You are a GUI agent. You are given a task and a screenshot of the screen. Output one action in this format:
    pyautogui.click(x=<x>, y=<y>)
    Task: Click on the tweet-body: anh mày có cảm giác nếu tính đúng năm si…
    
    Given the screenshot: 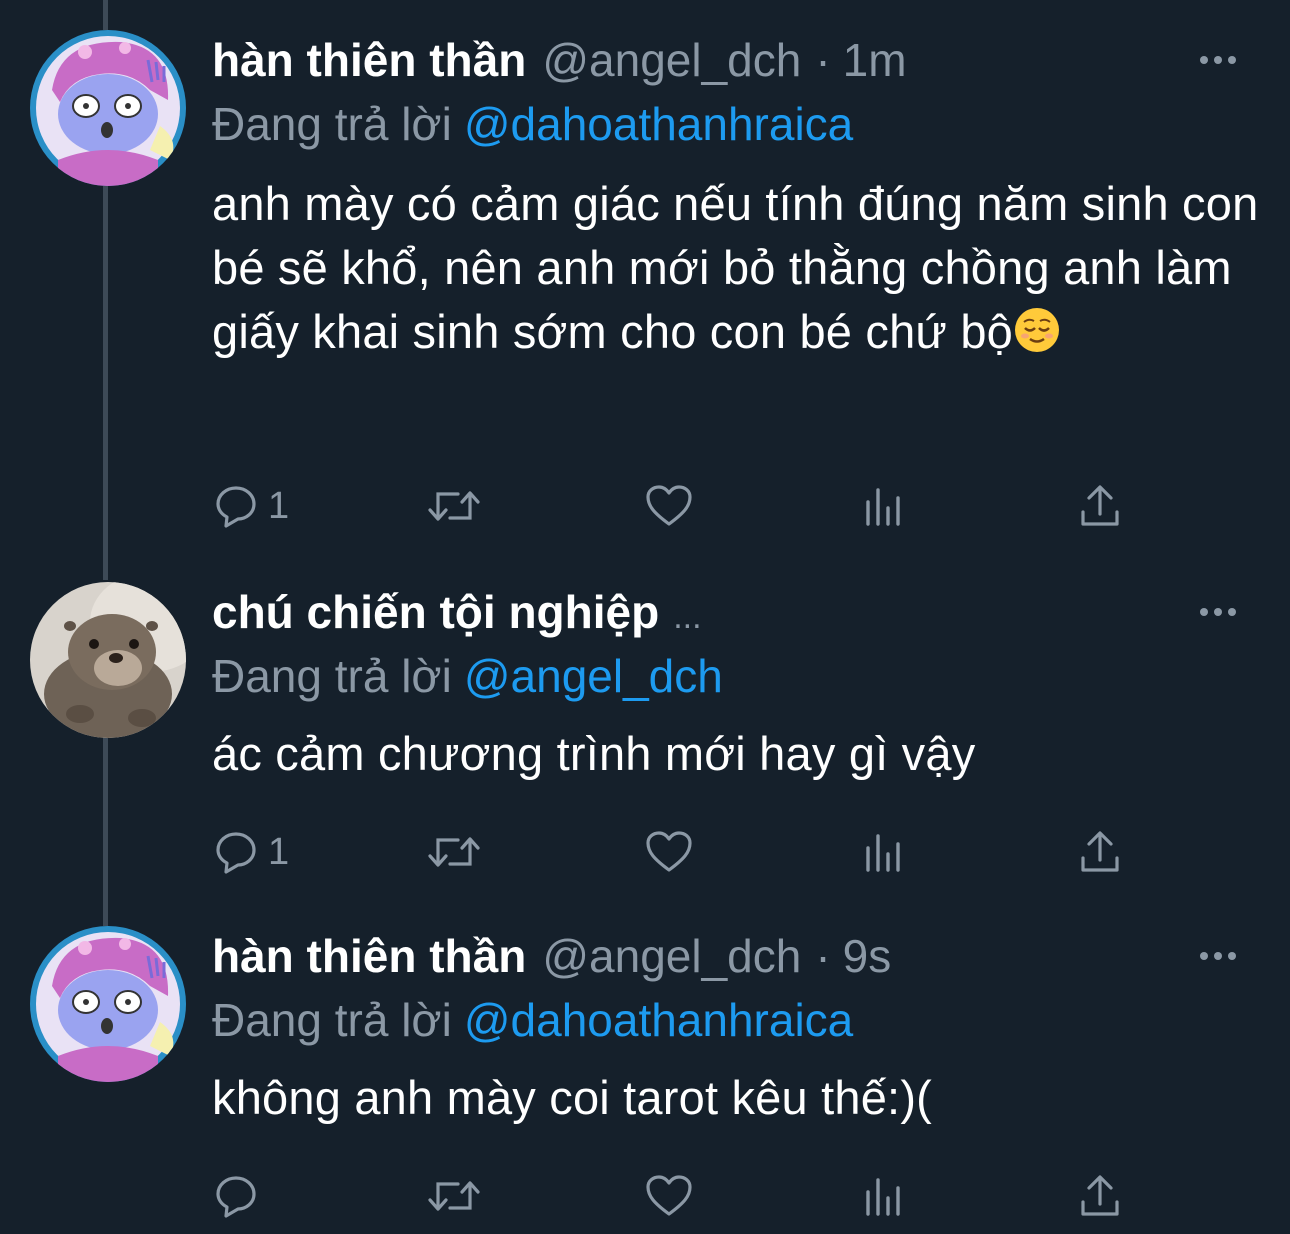 What is the action you would take?
    pyautogui.click(x=735, y=267)
    